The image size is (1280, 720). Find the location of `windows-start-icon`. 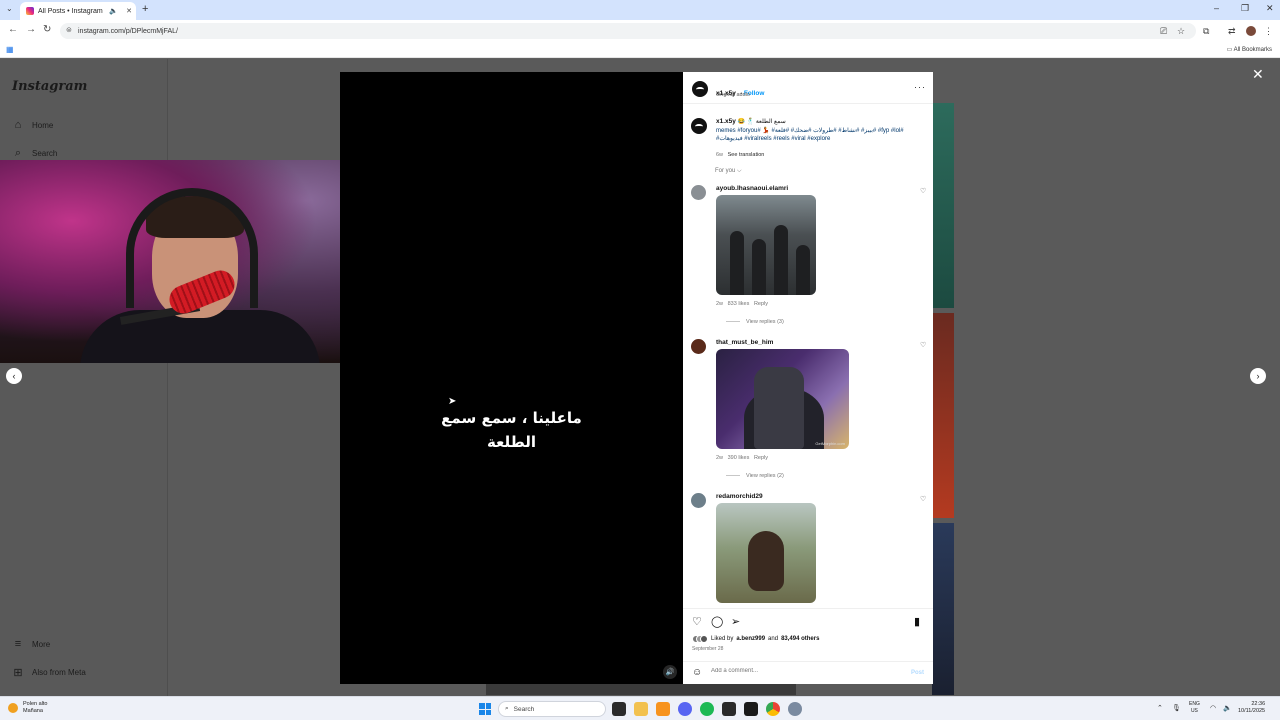

windows-start-icon is located at coordinates (485, 709).